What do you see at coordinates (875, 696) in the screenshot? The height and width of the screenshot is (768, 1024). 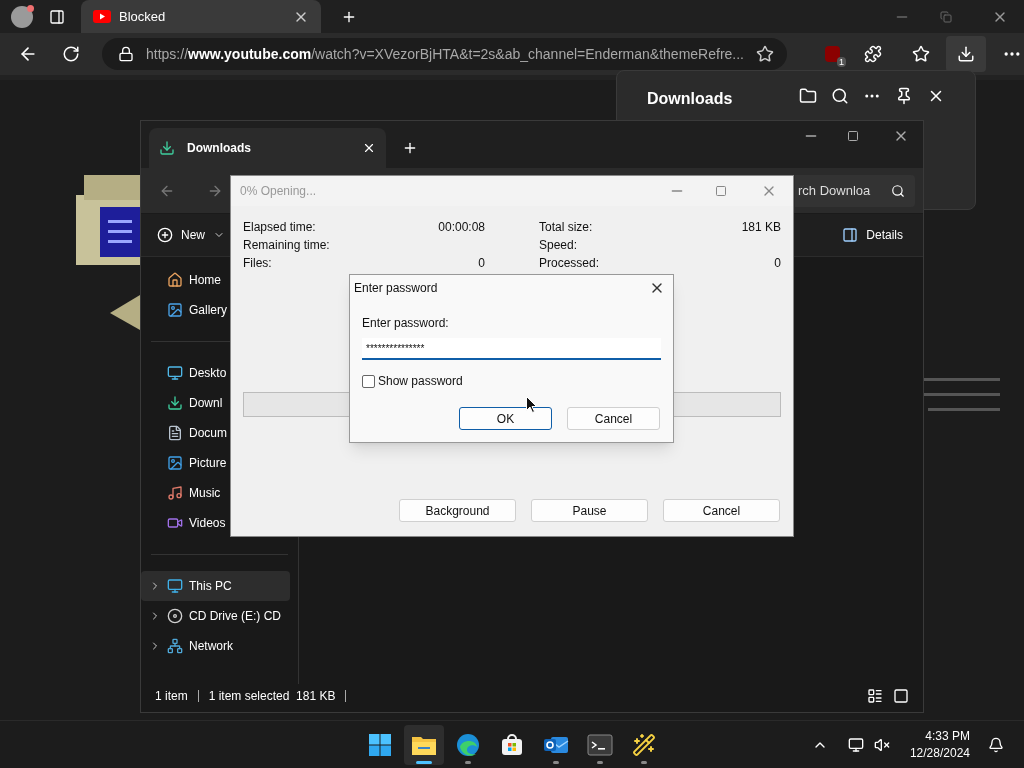 I see `details-view-icon` at bounding box center [875, 696].